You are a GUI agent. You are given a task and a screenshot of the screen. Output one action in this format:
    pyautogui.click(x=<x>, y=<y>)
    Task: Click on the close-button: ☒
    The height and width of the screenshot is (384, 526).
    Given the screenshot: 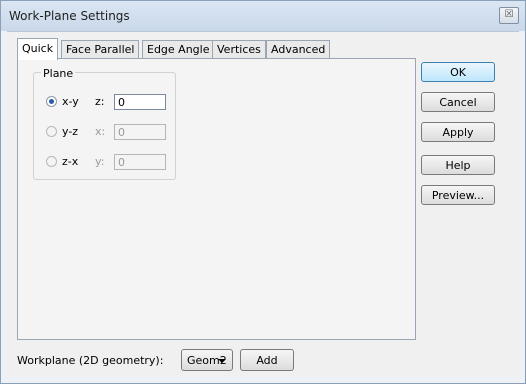 What is the action you would take?
    pyautogui.click(x=509, y=15)
    